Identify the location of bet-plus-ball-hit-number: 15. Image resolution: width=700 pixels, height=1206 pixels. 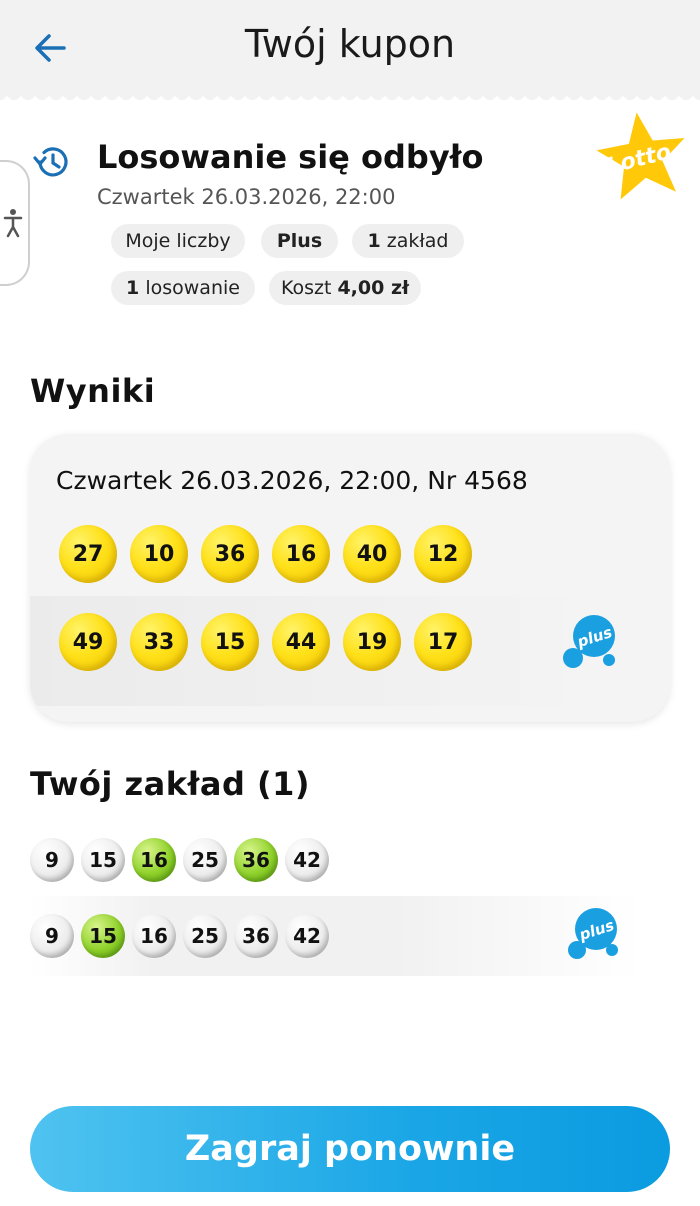
(103, 936).